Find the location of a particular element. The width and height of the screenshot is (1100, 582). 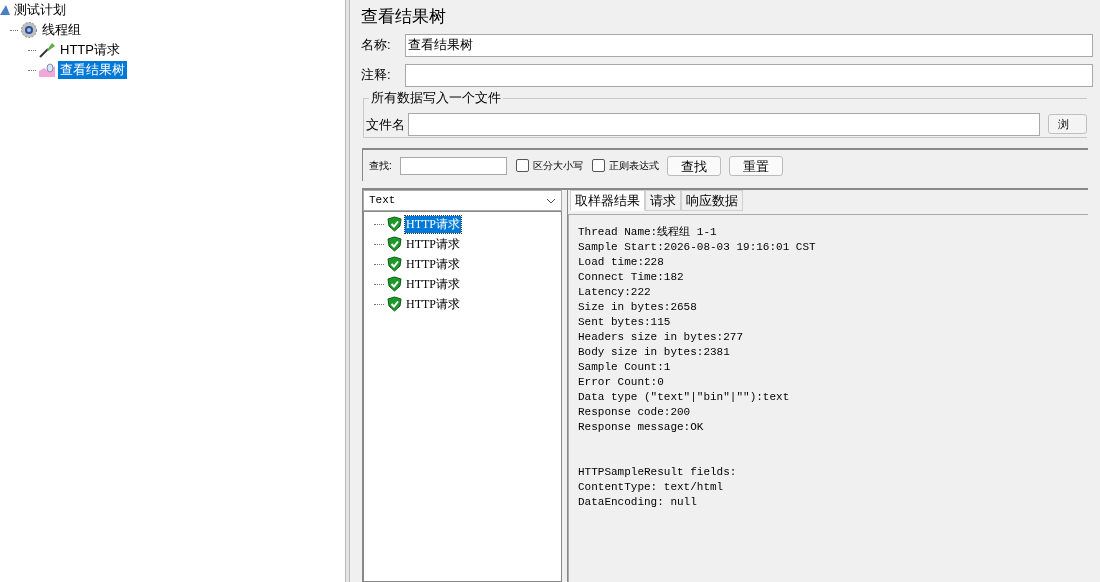

result-line: Response message:OK is located at coordinates (641, 427).